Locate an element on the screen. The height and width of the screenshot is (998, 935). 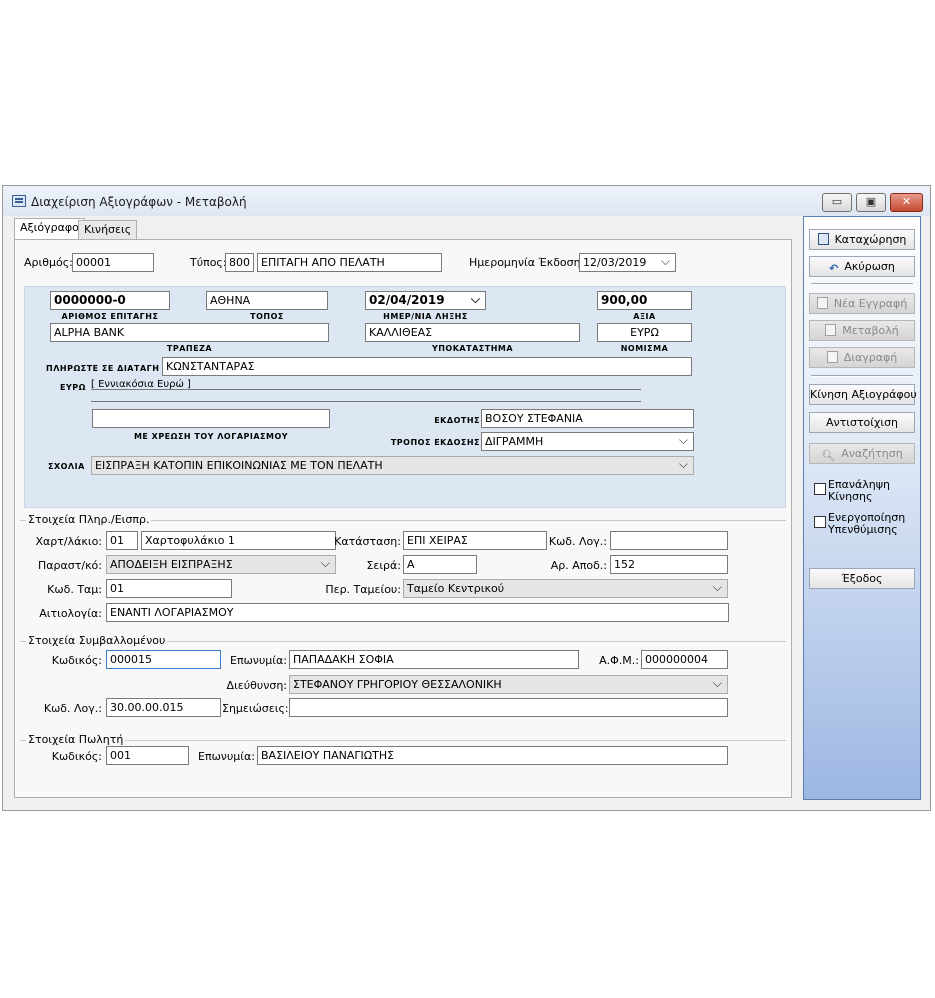
contractor-name-label: Επωνυμία: is located at coordinates (258, 660).